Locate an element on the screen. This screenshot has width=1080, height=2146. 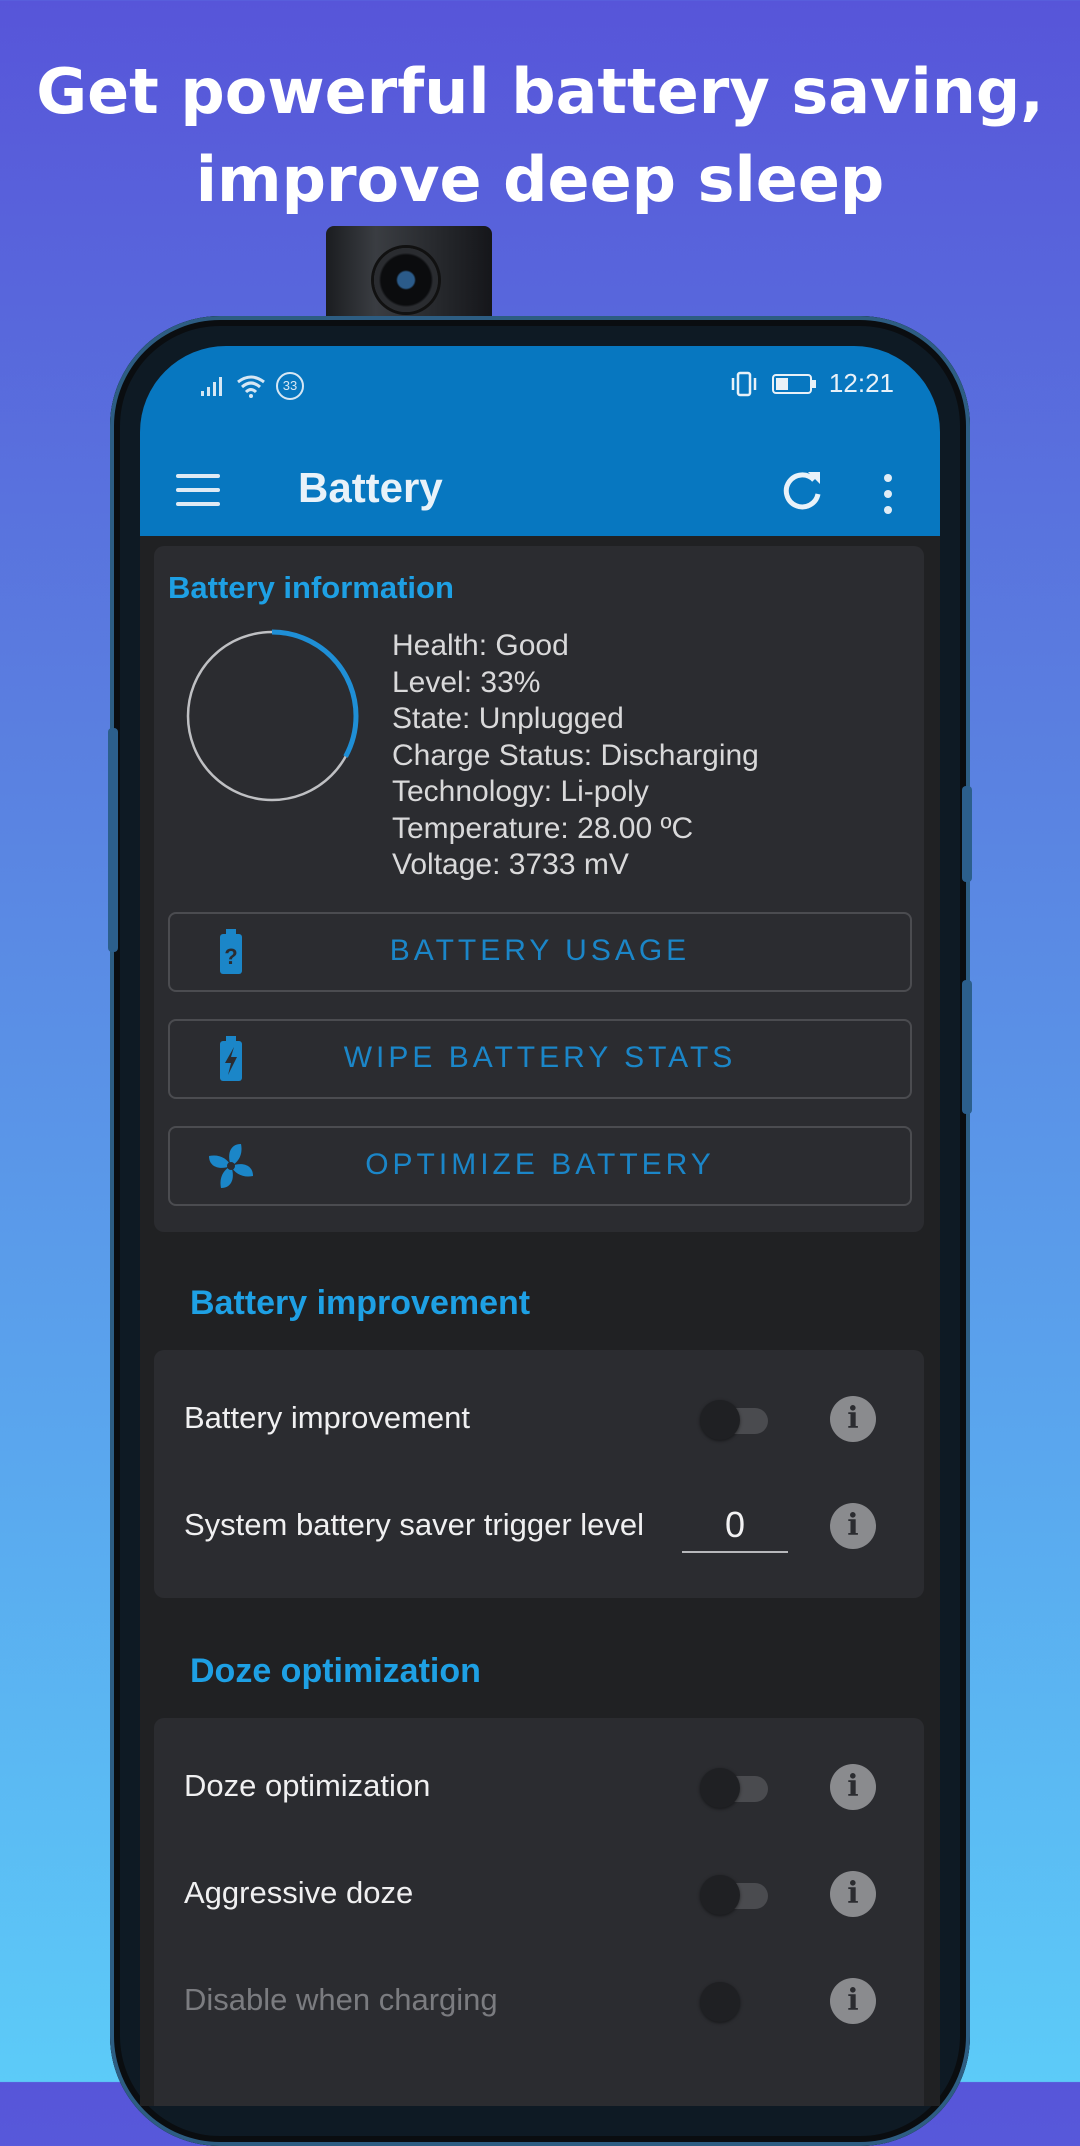
wipe-battery-stats-label: WIPE BATTERY STATS is located at coordinates (540, 1057).